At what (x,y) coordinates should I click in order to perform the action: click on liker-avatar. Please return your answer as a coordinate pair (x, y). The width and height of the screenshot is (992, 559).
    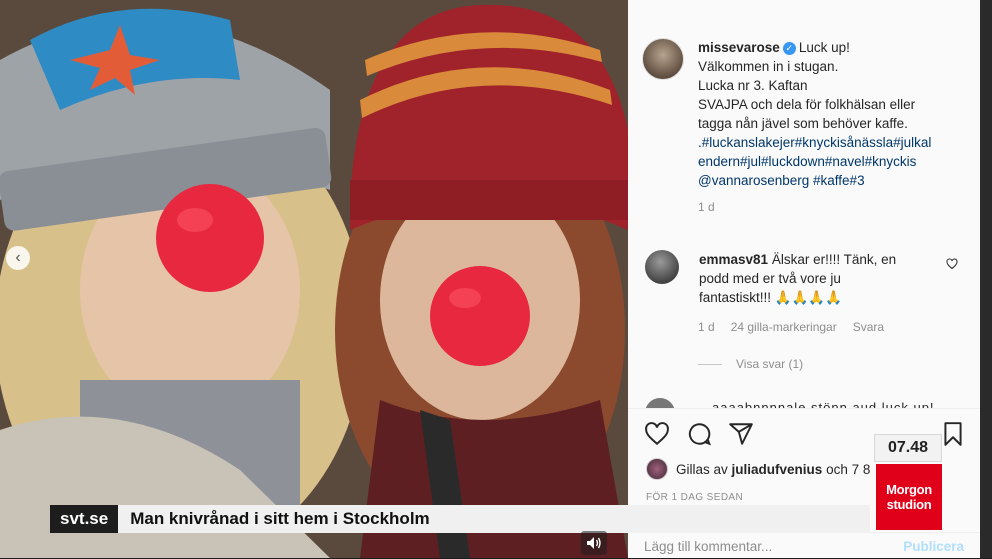
    Looking at the image, I should click on (657, 469).